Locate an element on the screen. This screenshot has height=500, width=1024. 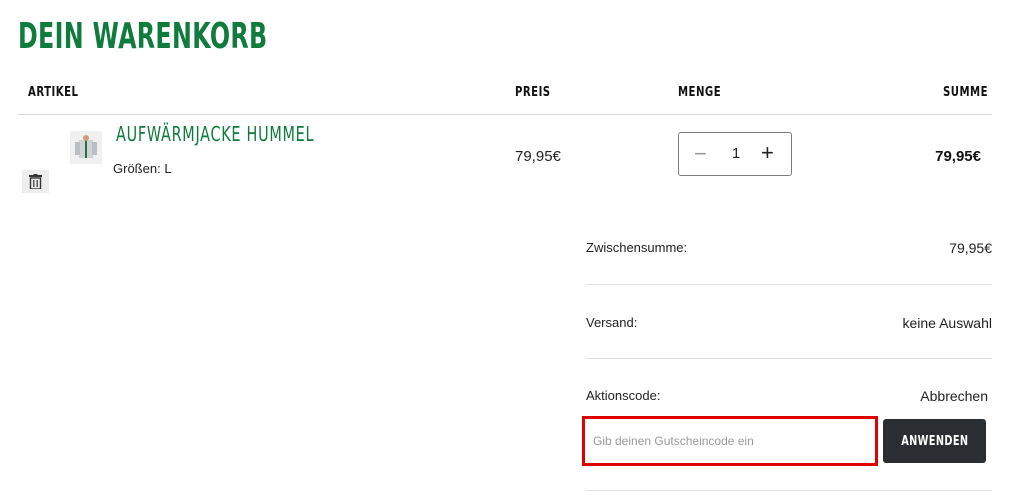
product-size: Größen: L is located at coordinates (142, 168).